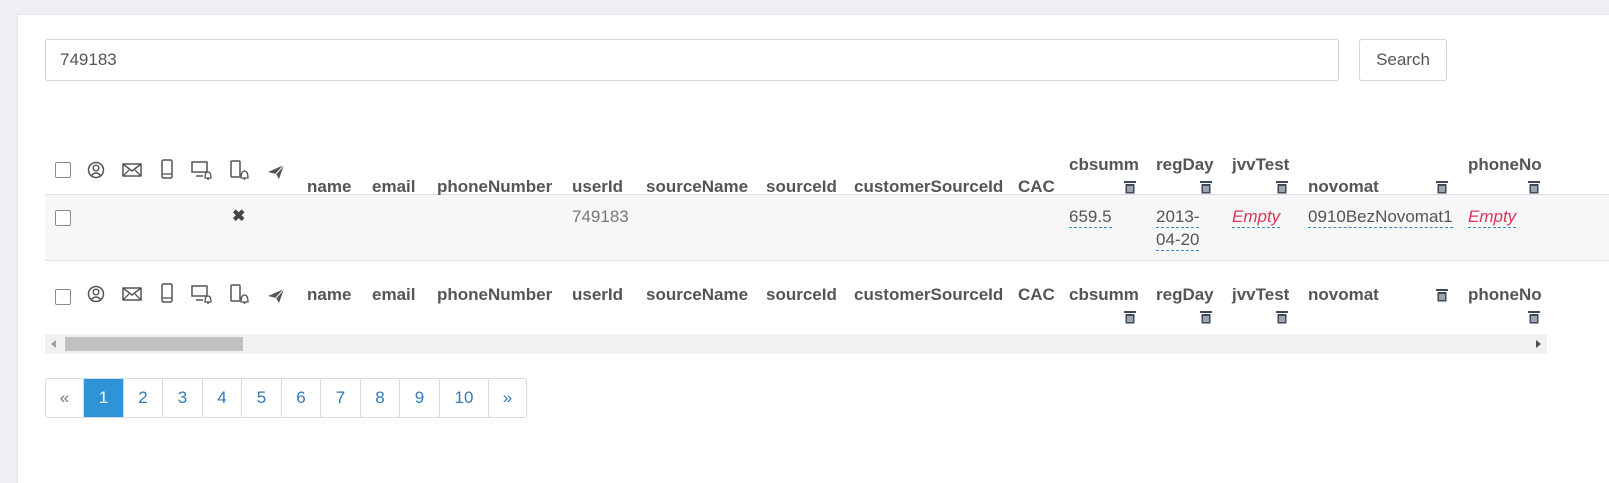 The image size is (1609, 483). Describe the element at coordinates (507, 398) in the screenshot. I see `pagination-next: »` at that location.